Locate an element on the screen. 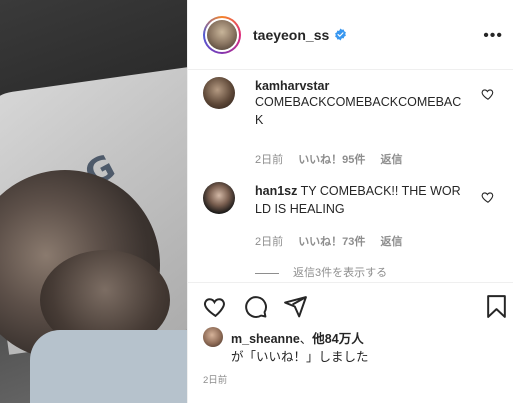 The width and height of the screenshot is (513, 403). comment-likes: いいね！73件 is located at coordinates (331, 242).